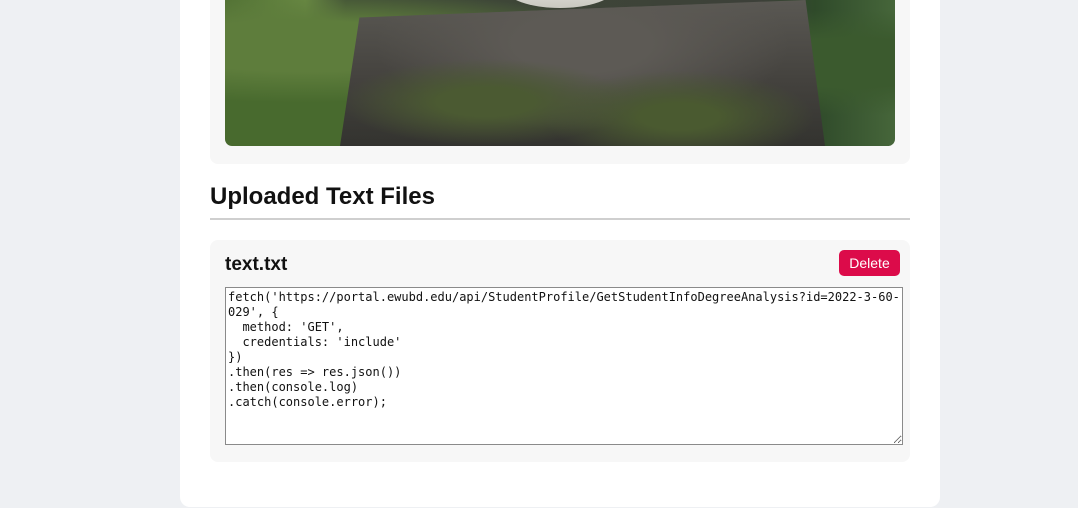 This screenshot has height=508, width=1078. What do you see at coordinates (869, 263) in the screenshot?
I see `delete-button: Delete` at bounding box center [869, 263].